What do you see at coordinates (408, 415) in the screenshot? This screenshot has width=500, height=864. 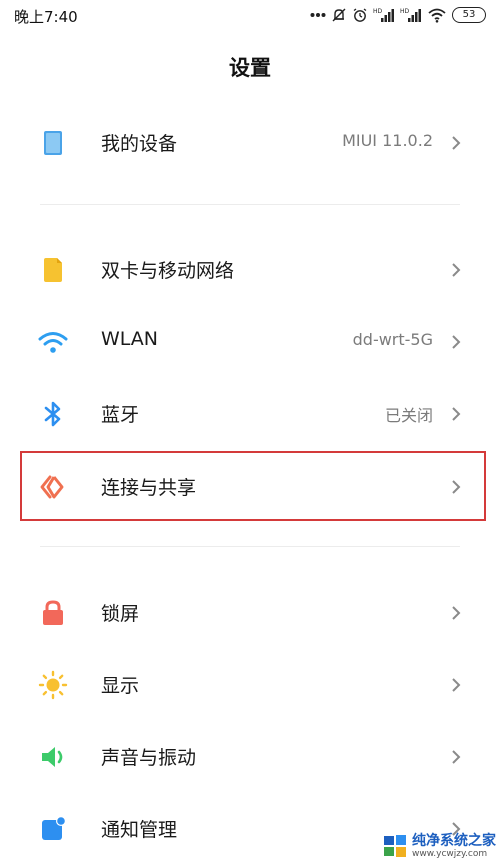 I see `settings-item-value: 已关闭` at bounding box center [408, 415].